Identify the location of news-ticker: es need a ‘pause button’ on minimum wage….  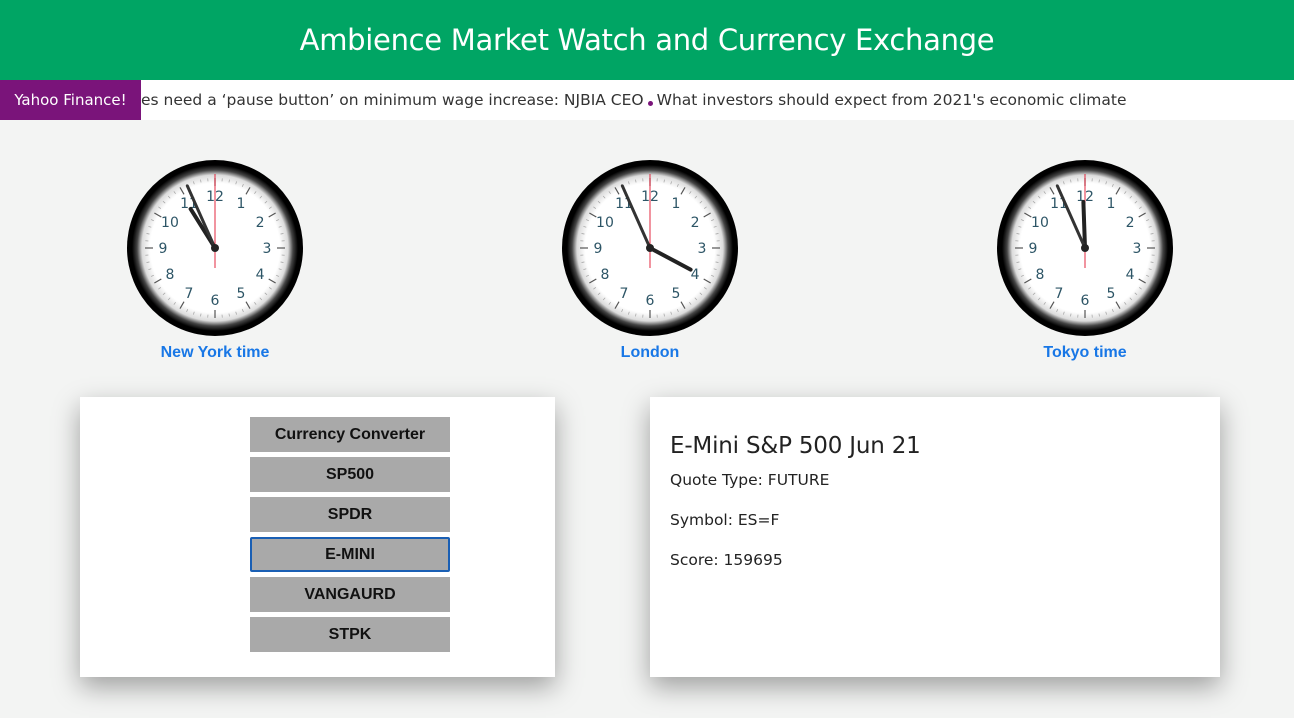
(647, 100).